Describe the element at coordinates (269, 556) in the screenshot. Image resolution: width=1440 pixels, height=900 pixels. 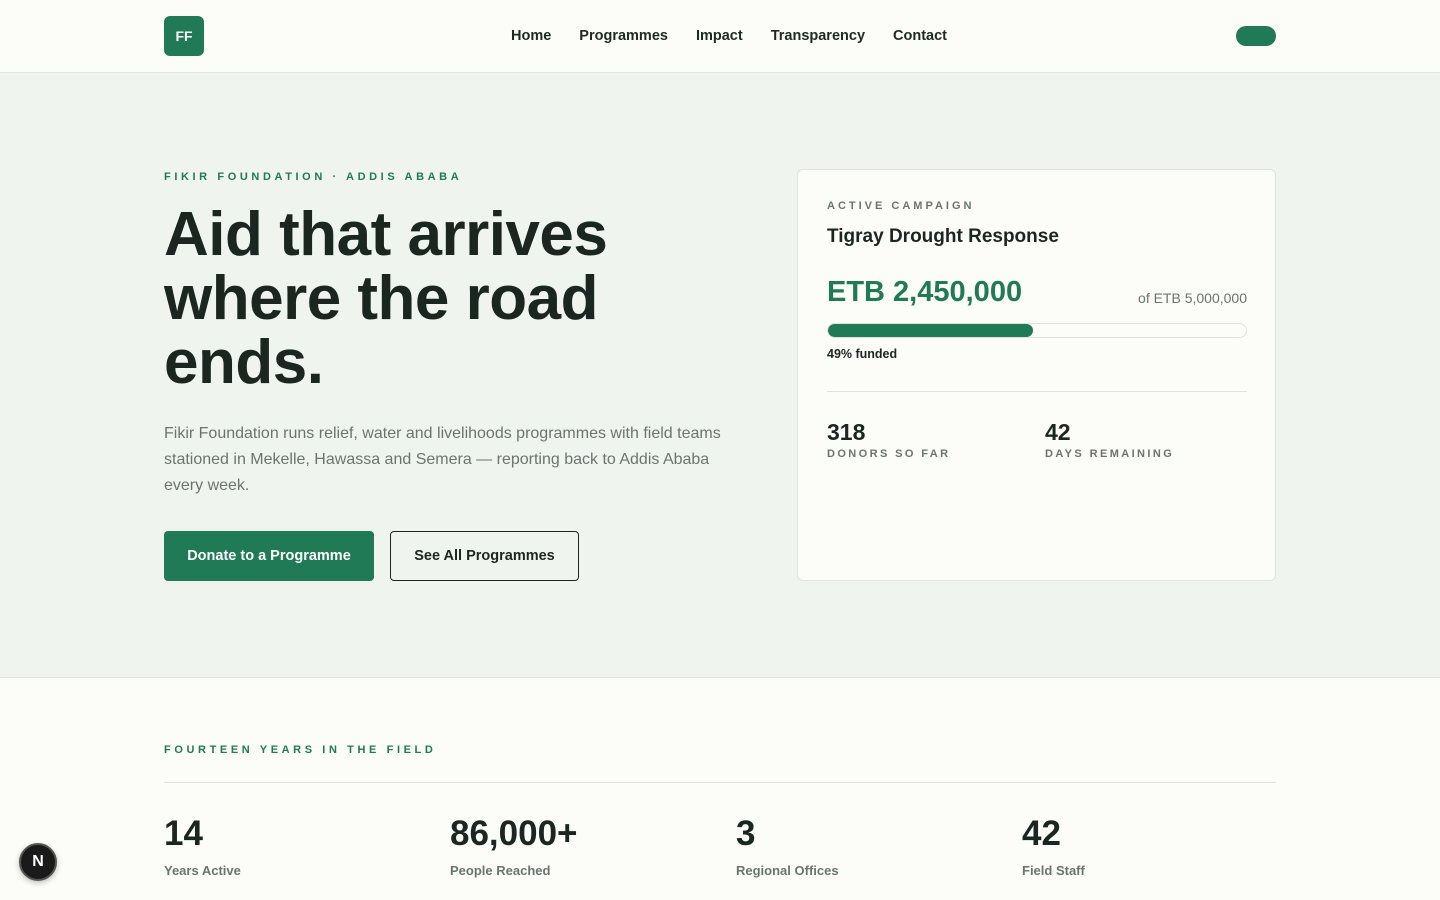
I see `donate-button: Donate to a Programme` at that location.